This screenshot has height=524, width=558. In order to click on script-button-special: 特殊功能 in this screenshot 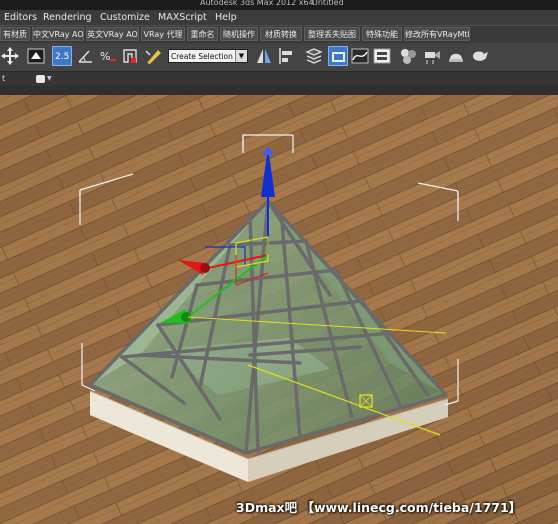, I will do `click(382, 34)`.